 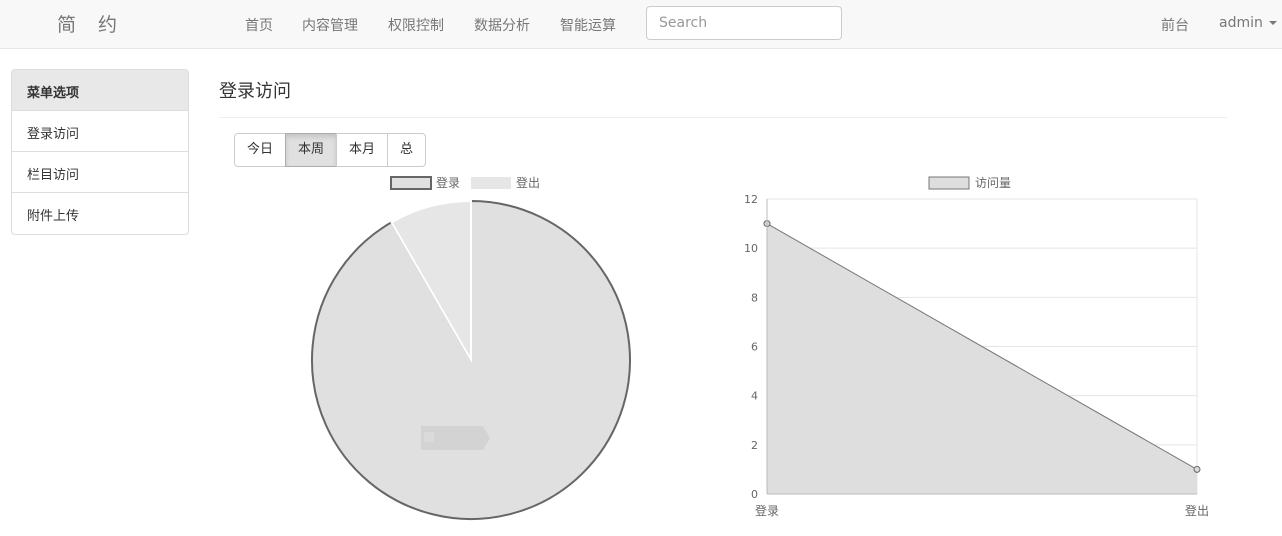 What do you see at coordinates (491, 183) in the screenshot?
I see `legend-swatch-logout` at bounding box center [491, 183].